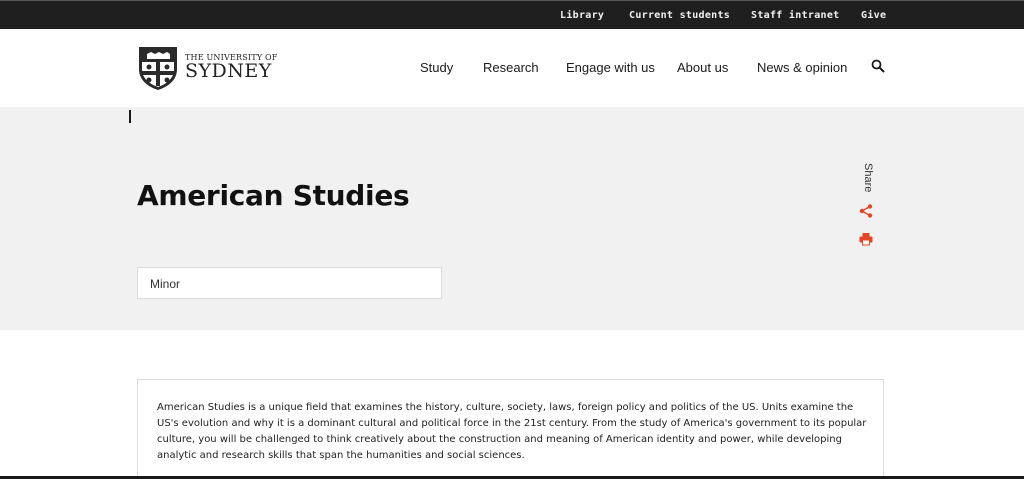 The width and height of the screenshot is (1024, 479). Describe the element at coordinates (130, 116) in the screenshot. I see `text-cursor` at that location.